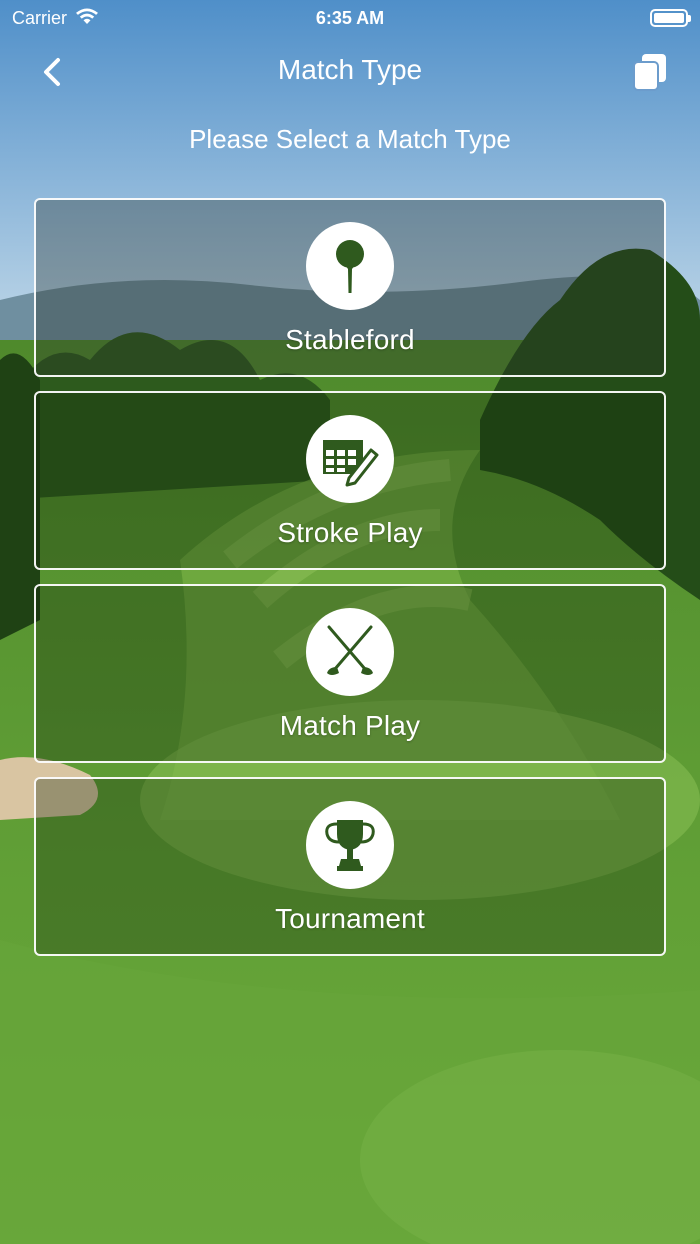  Describe the element at coordinates (350, 532) in the screenshot. I see `match-type-label: Stroke Play` at that location.